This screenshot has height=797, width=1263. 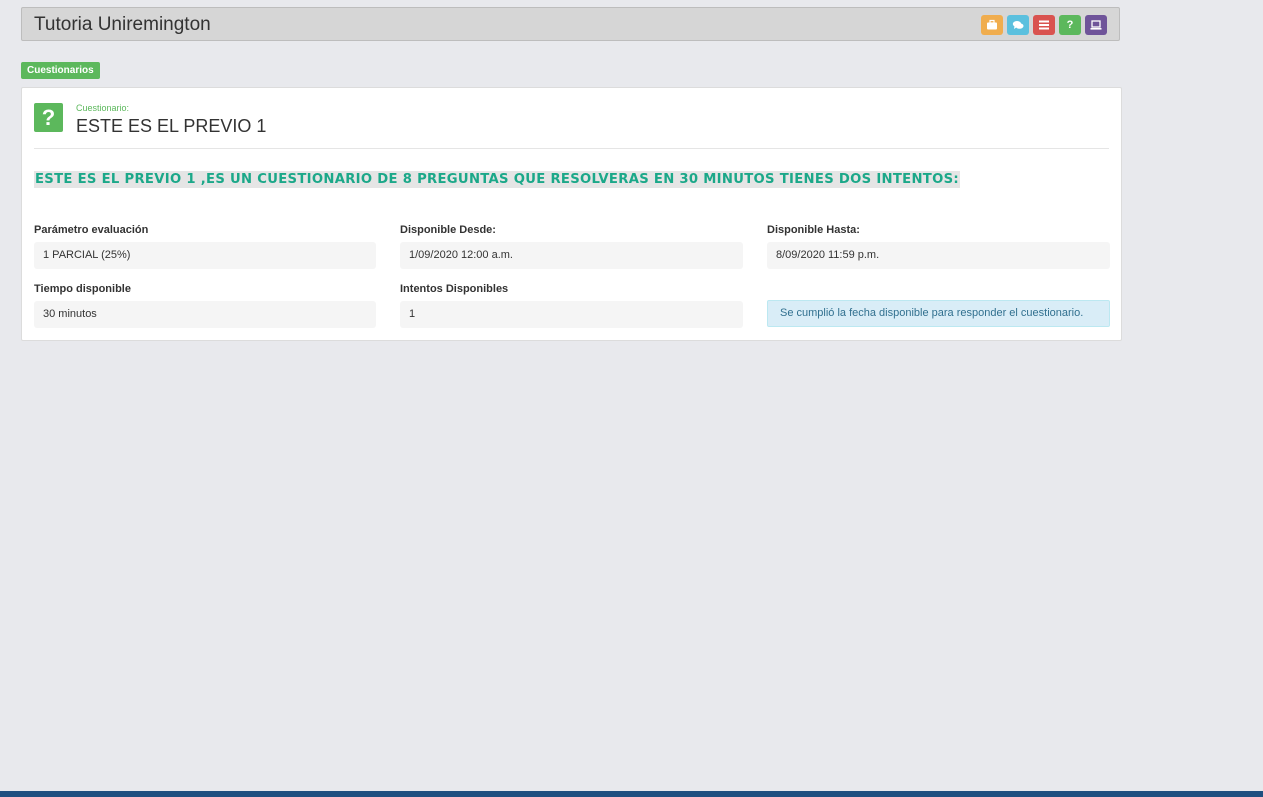 What do you see at coordinates (571, 314) in the screenshot?
I see `intentos-value: 1` at bounding box center [571, 314].